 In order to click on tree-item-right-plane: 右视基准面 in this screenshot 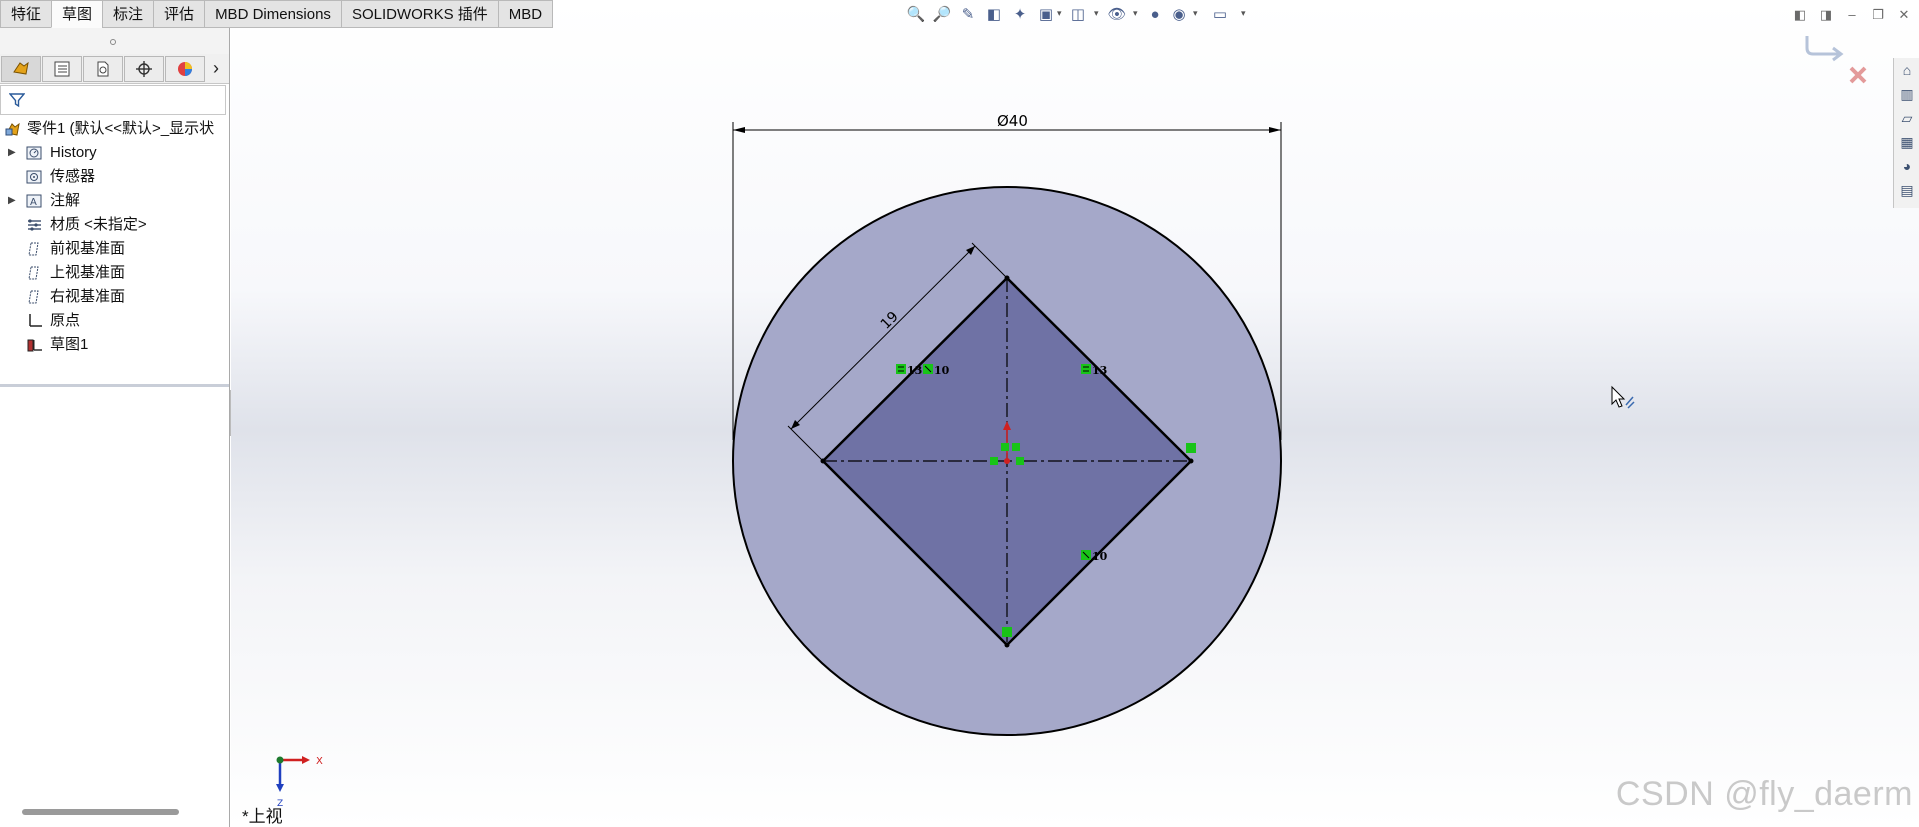, I will do `click(114, 297)`.